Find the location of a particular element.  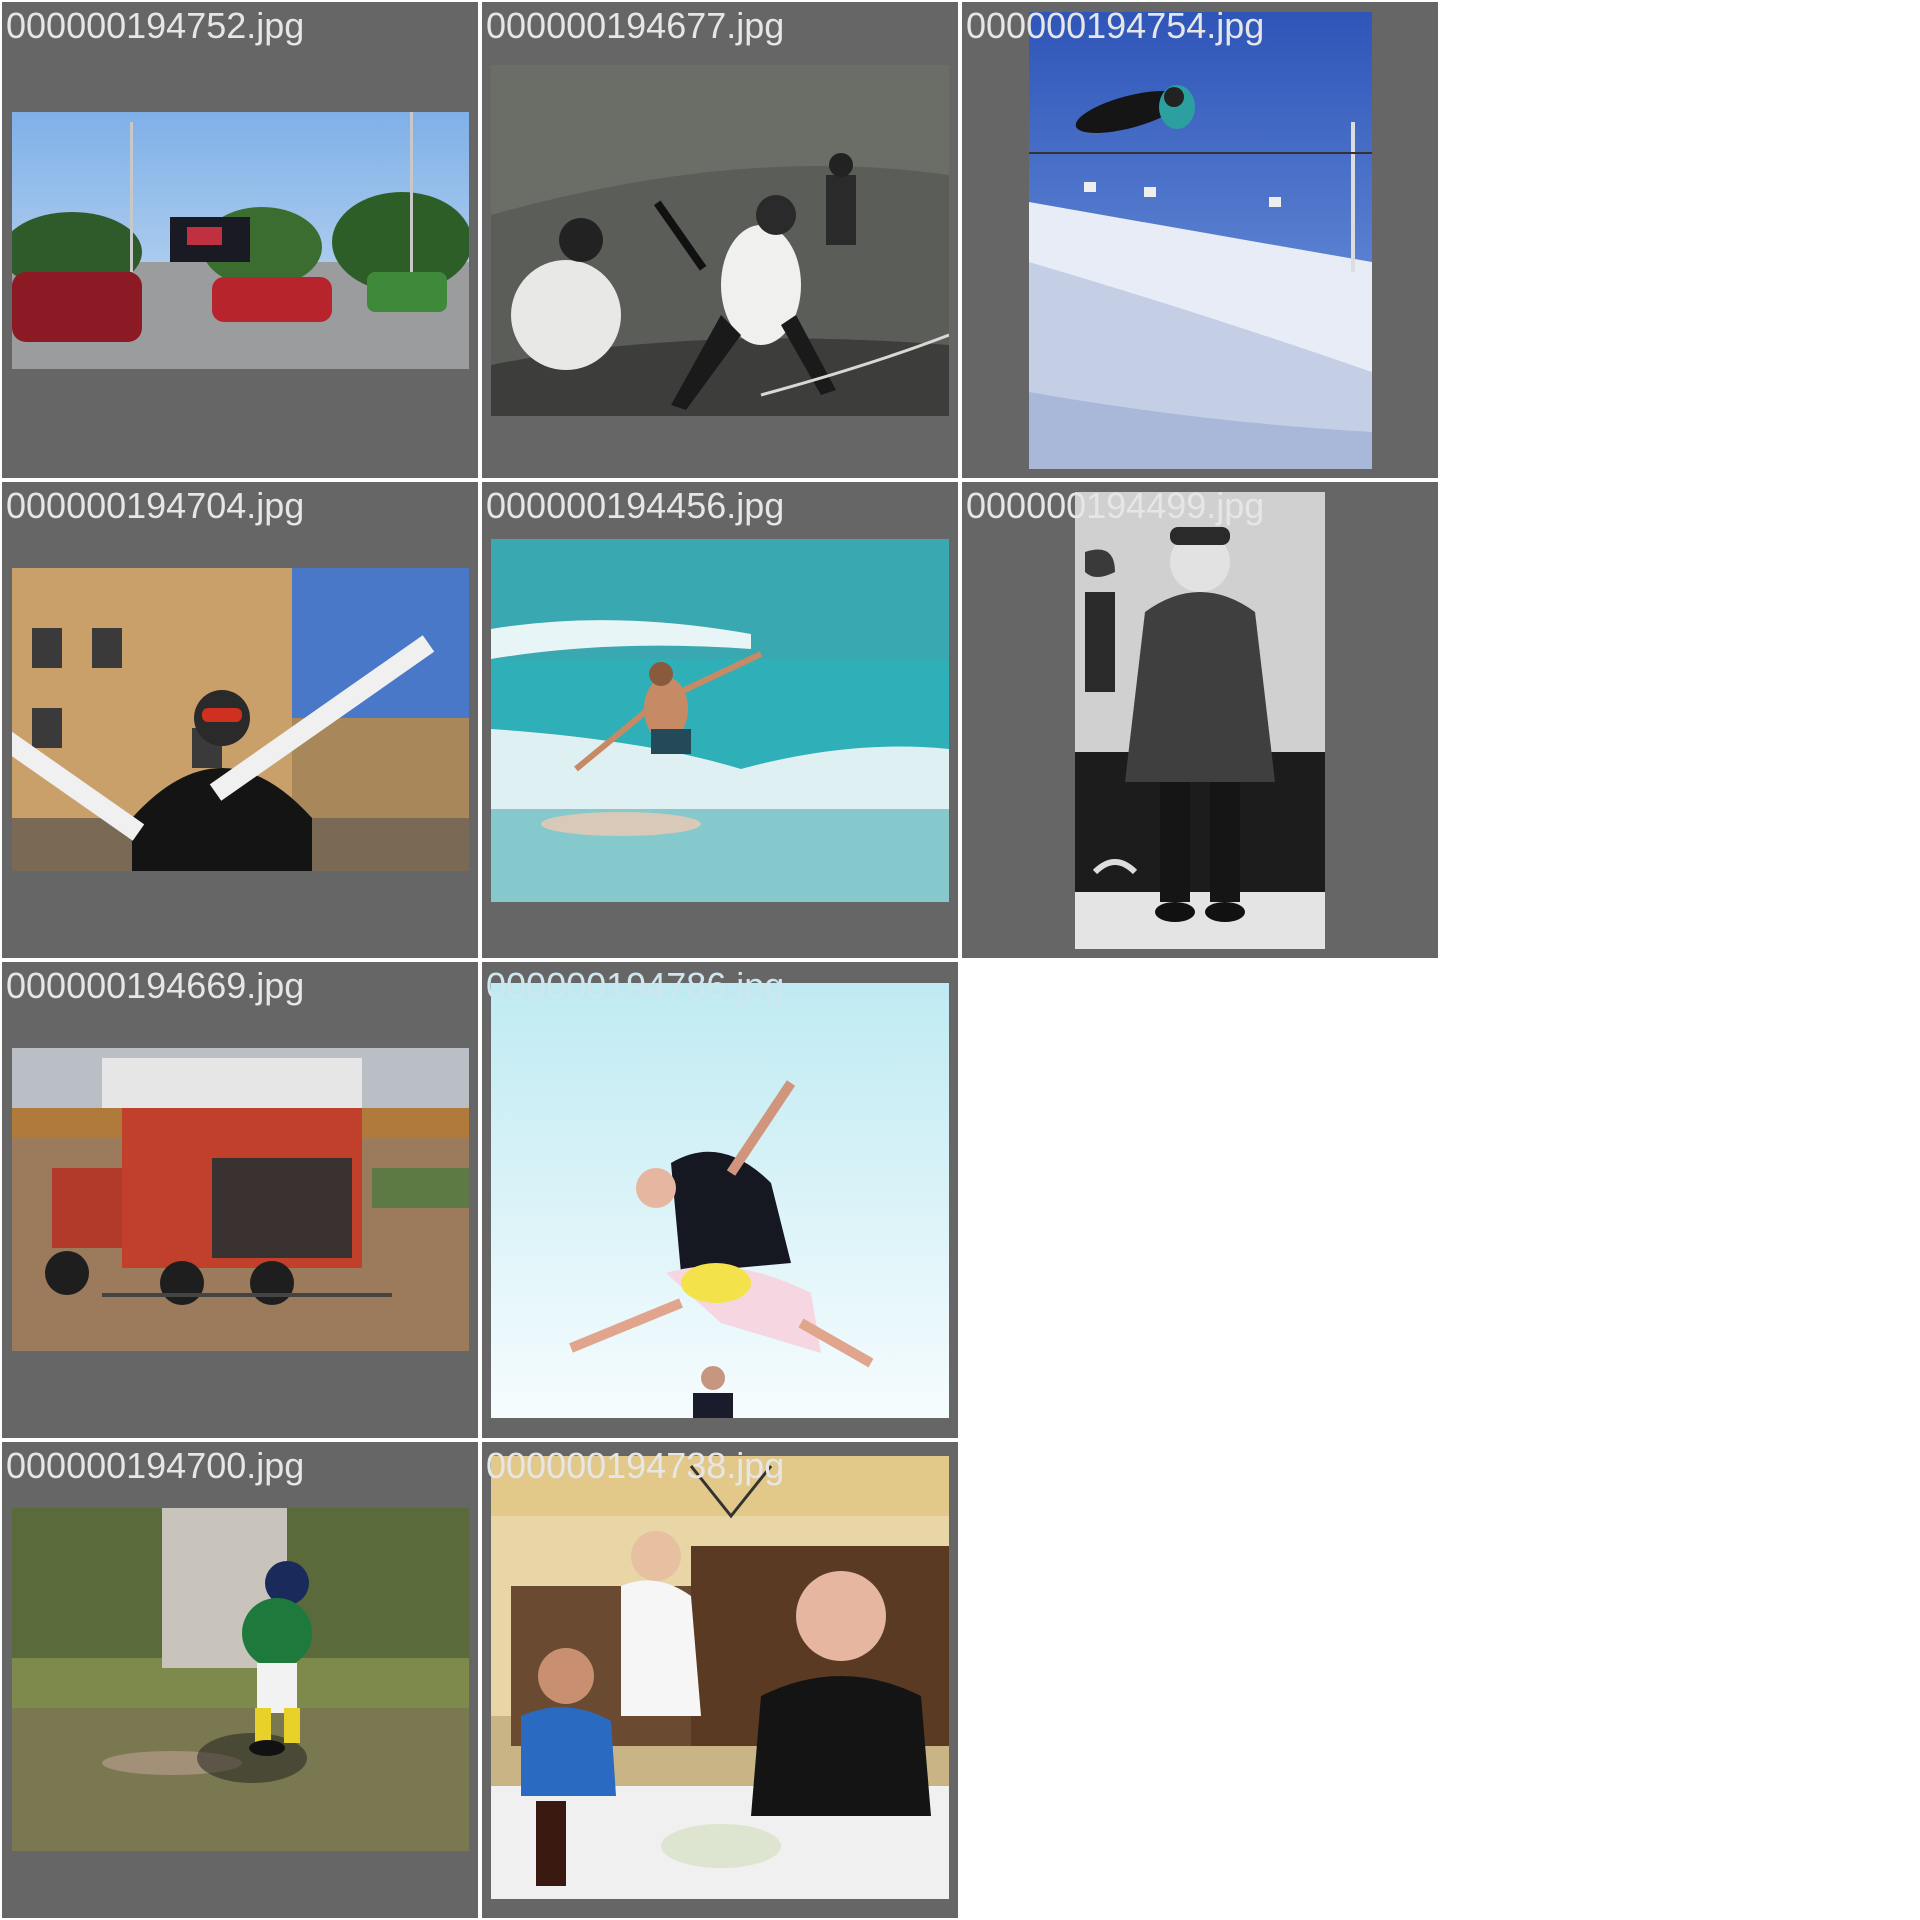

thumbnail-filename: 000000194752.jpg is located at coordinates (155, 25).